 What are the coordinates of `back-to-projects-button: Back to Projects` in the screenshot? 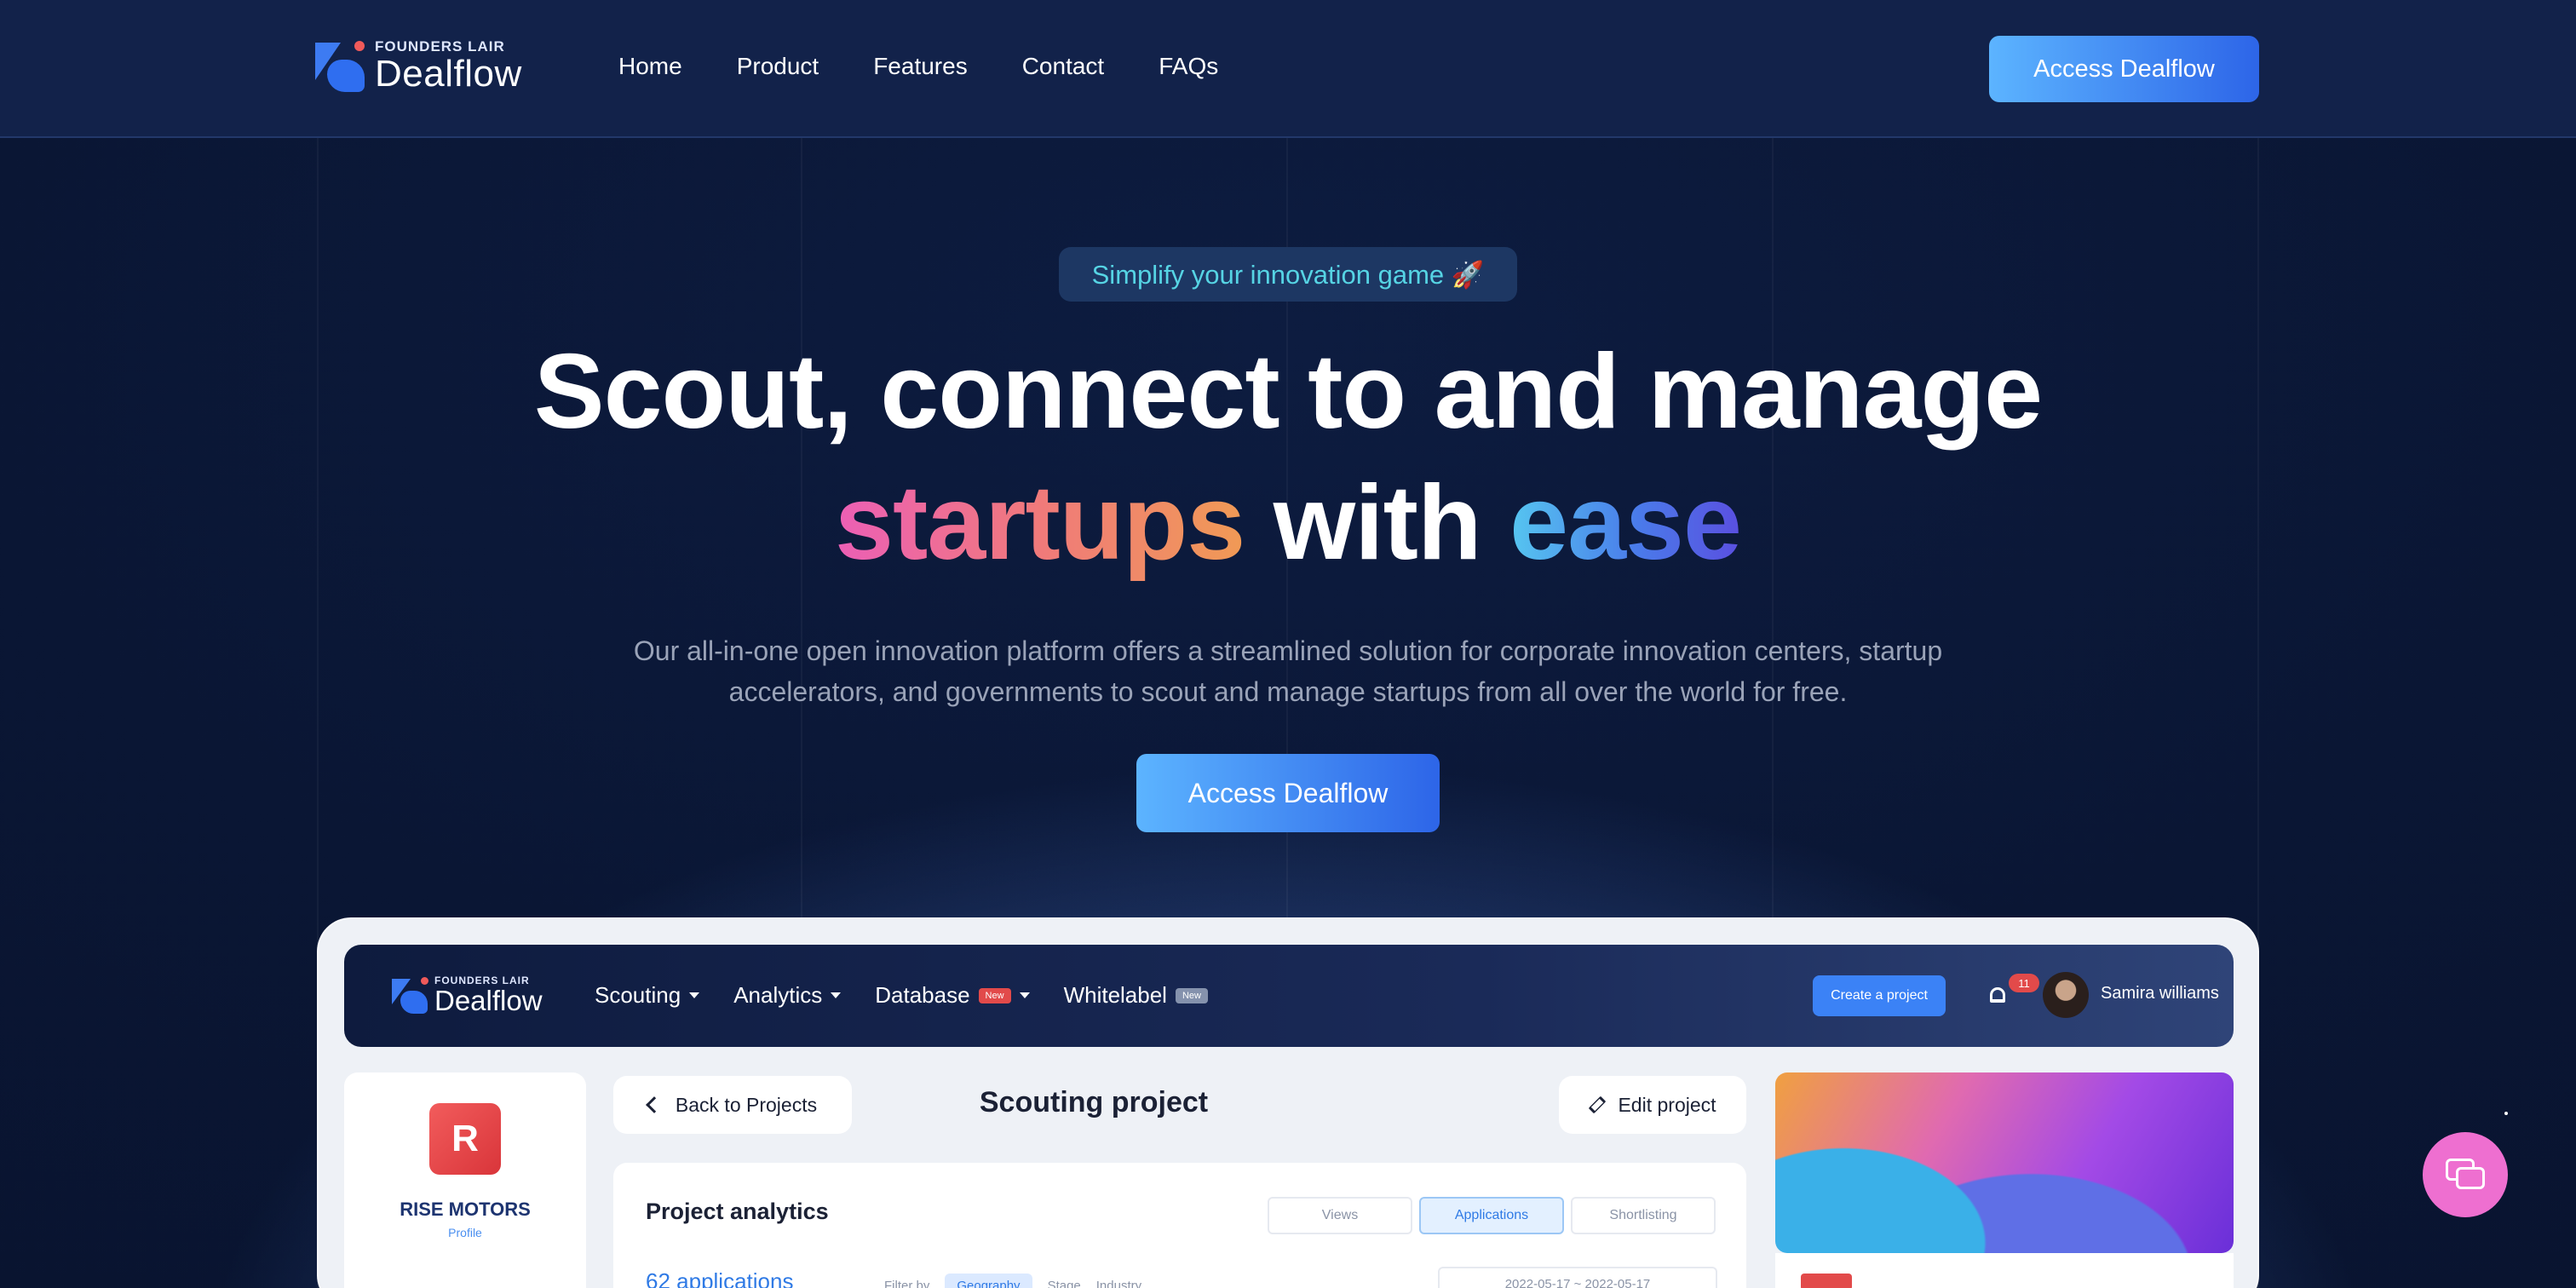 It's located at (732, 1105).